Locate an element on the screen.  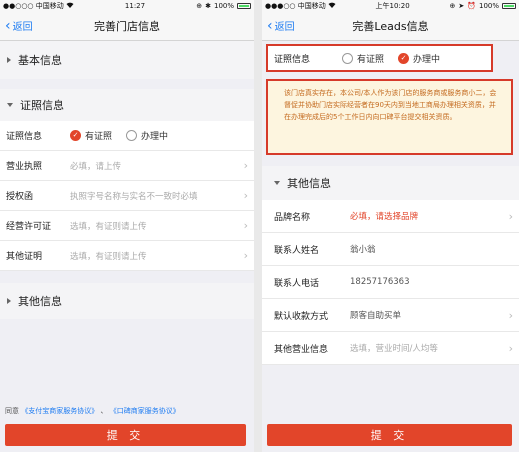
checked-radio-icon: ✓ is located at coordinates (75, 135).